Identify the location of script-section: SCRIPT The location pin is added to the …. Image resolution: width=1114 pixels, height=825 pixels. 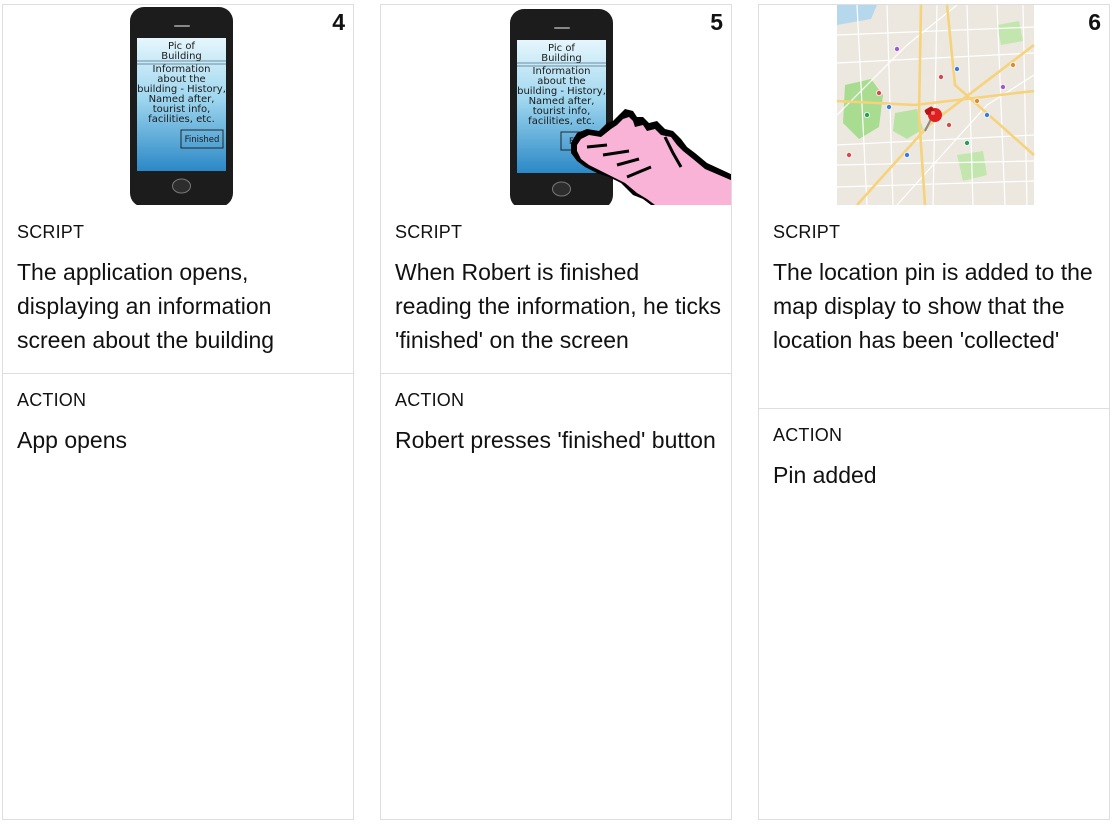
(934, 307).